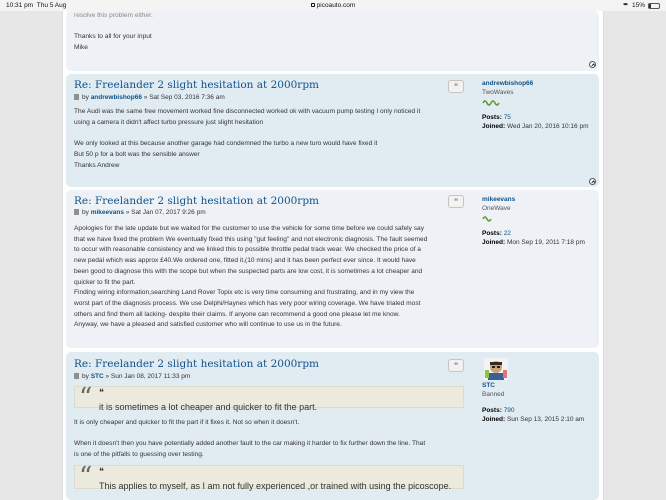 This screenshot has width=666, height=500. Describe the element at coordinates (148, 376) in the screenshot. I see `post-date: » Sun Jan 08, 2017 11:33 pm` at that location.